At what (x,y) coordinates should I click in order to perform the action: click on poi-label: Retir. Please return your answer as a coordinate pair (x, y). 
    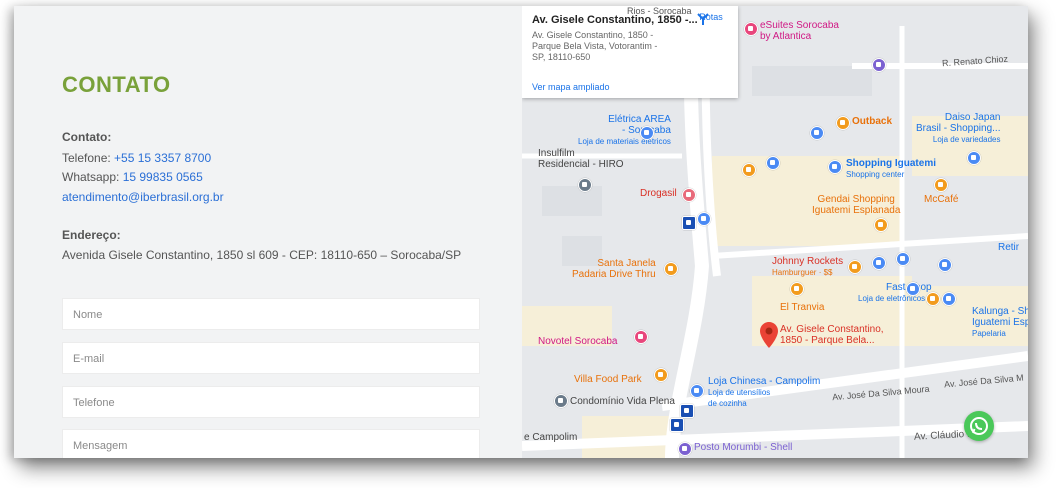
    Looking at the image, I should click on (1009, 247).